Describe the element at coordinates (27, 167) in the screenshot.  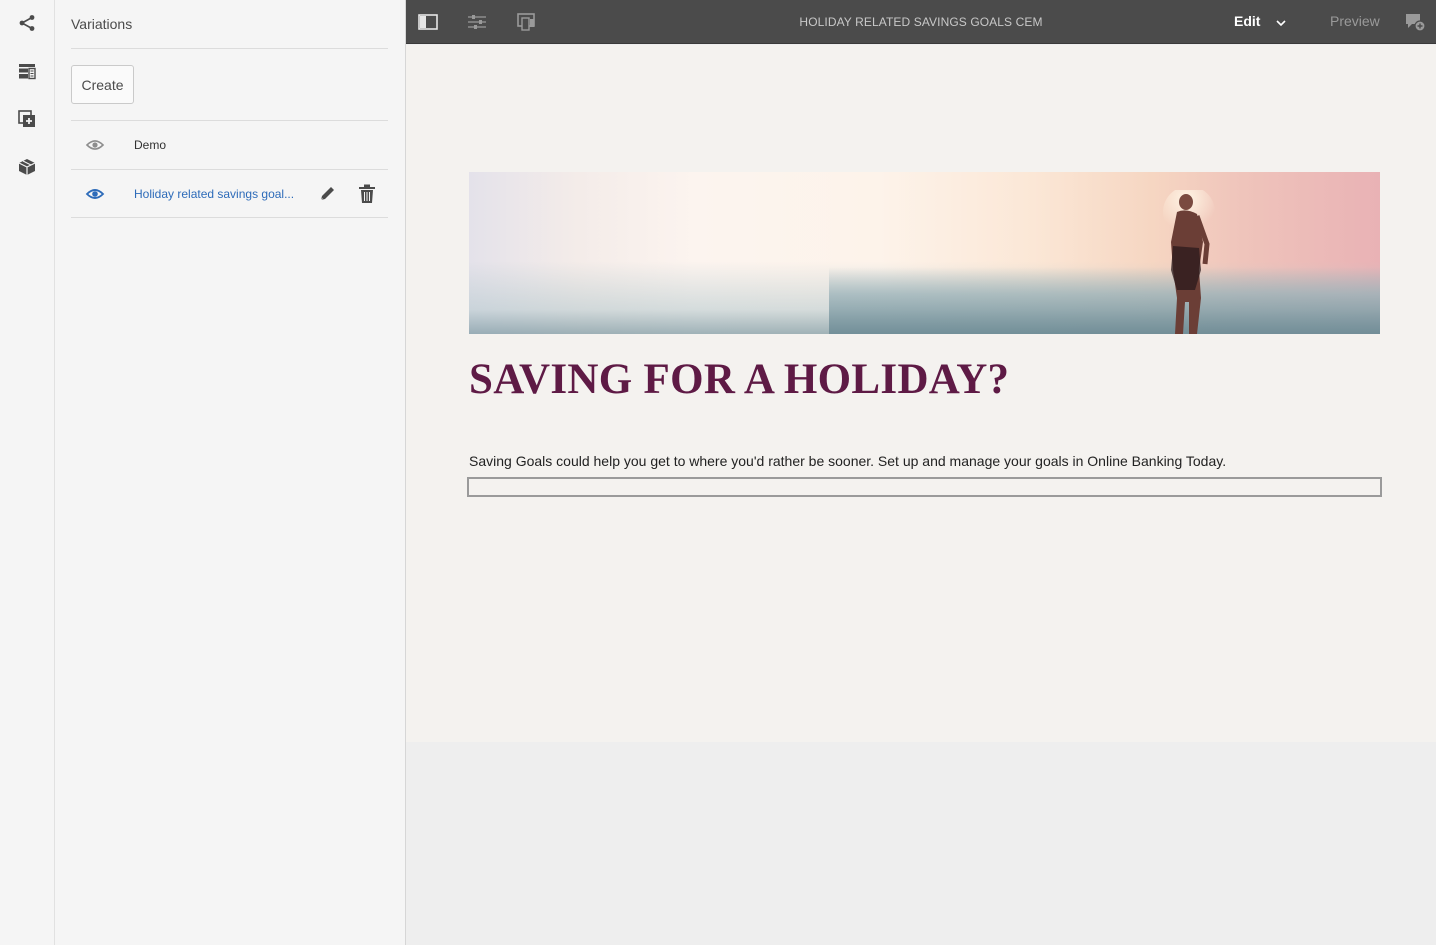
I see `assets-cube-icon` at that location.